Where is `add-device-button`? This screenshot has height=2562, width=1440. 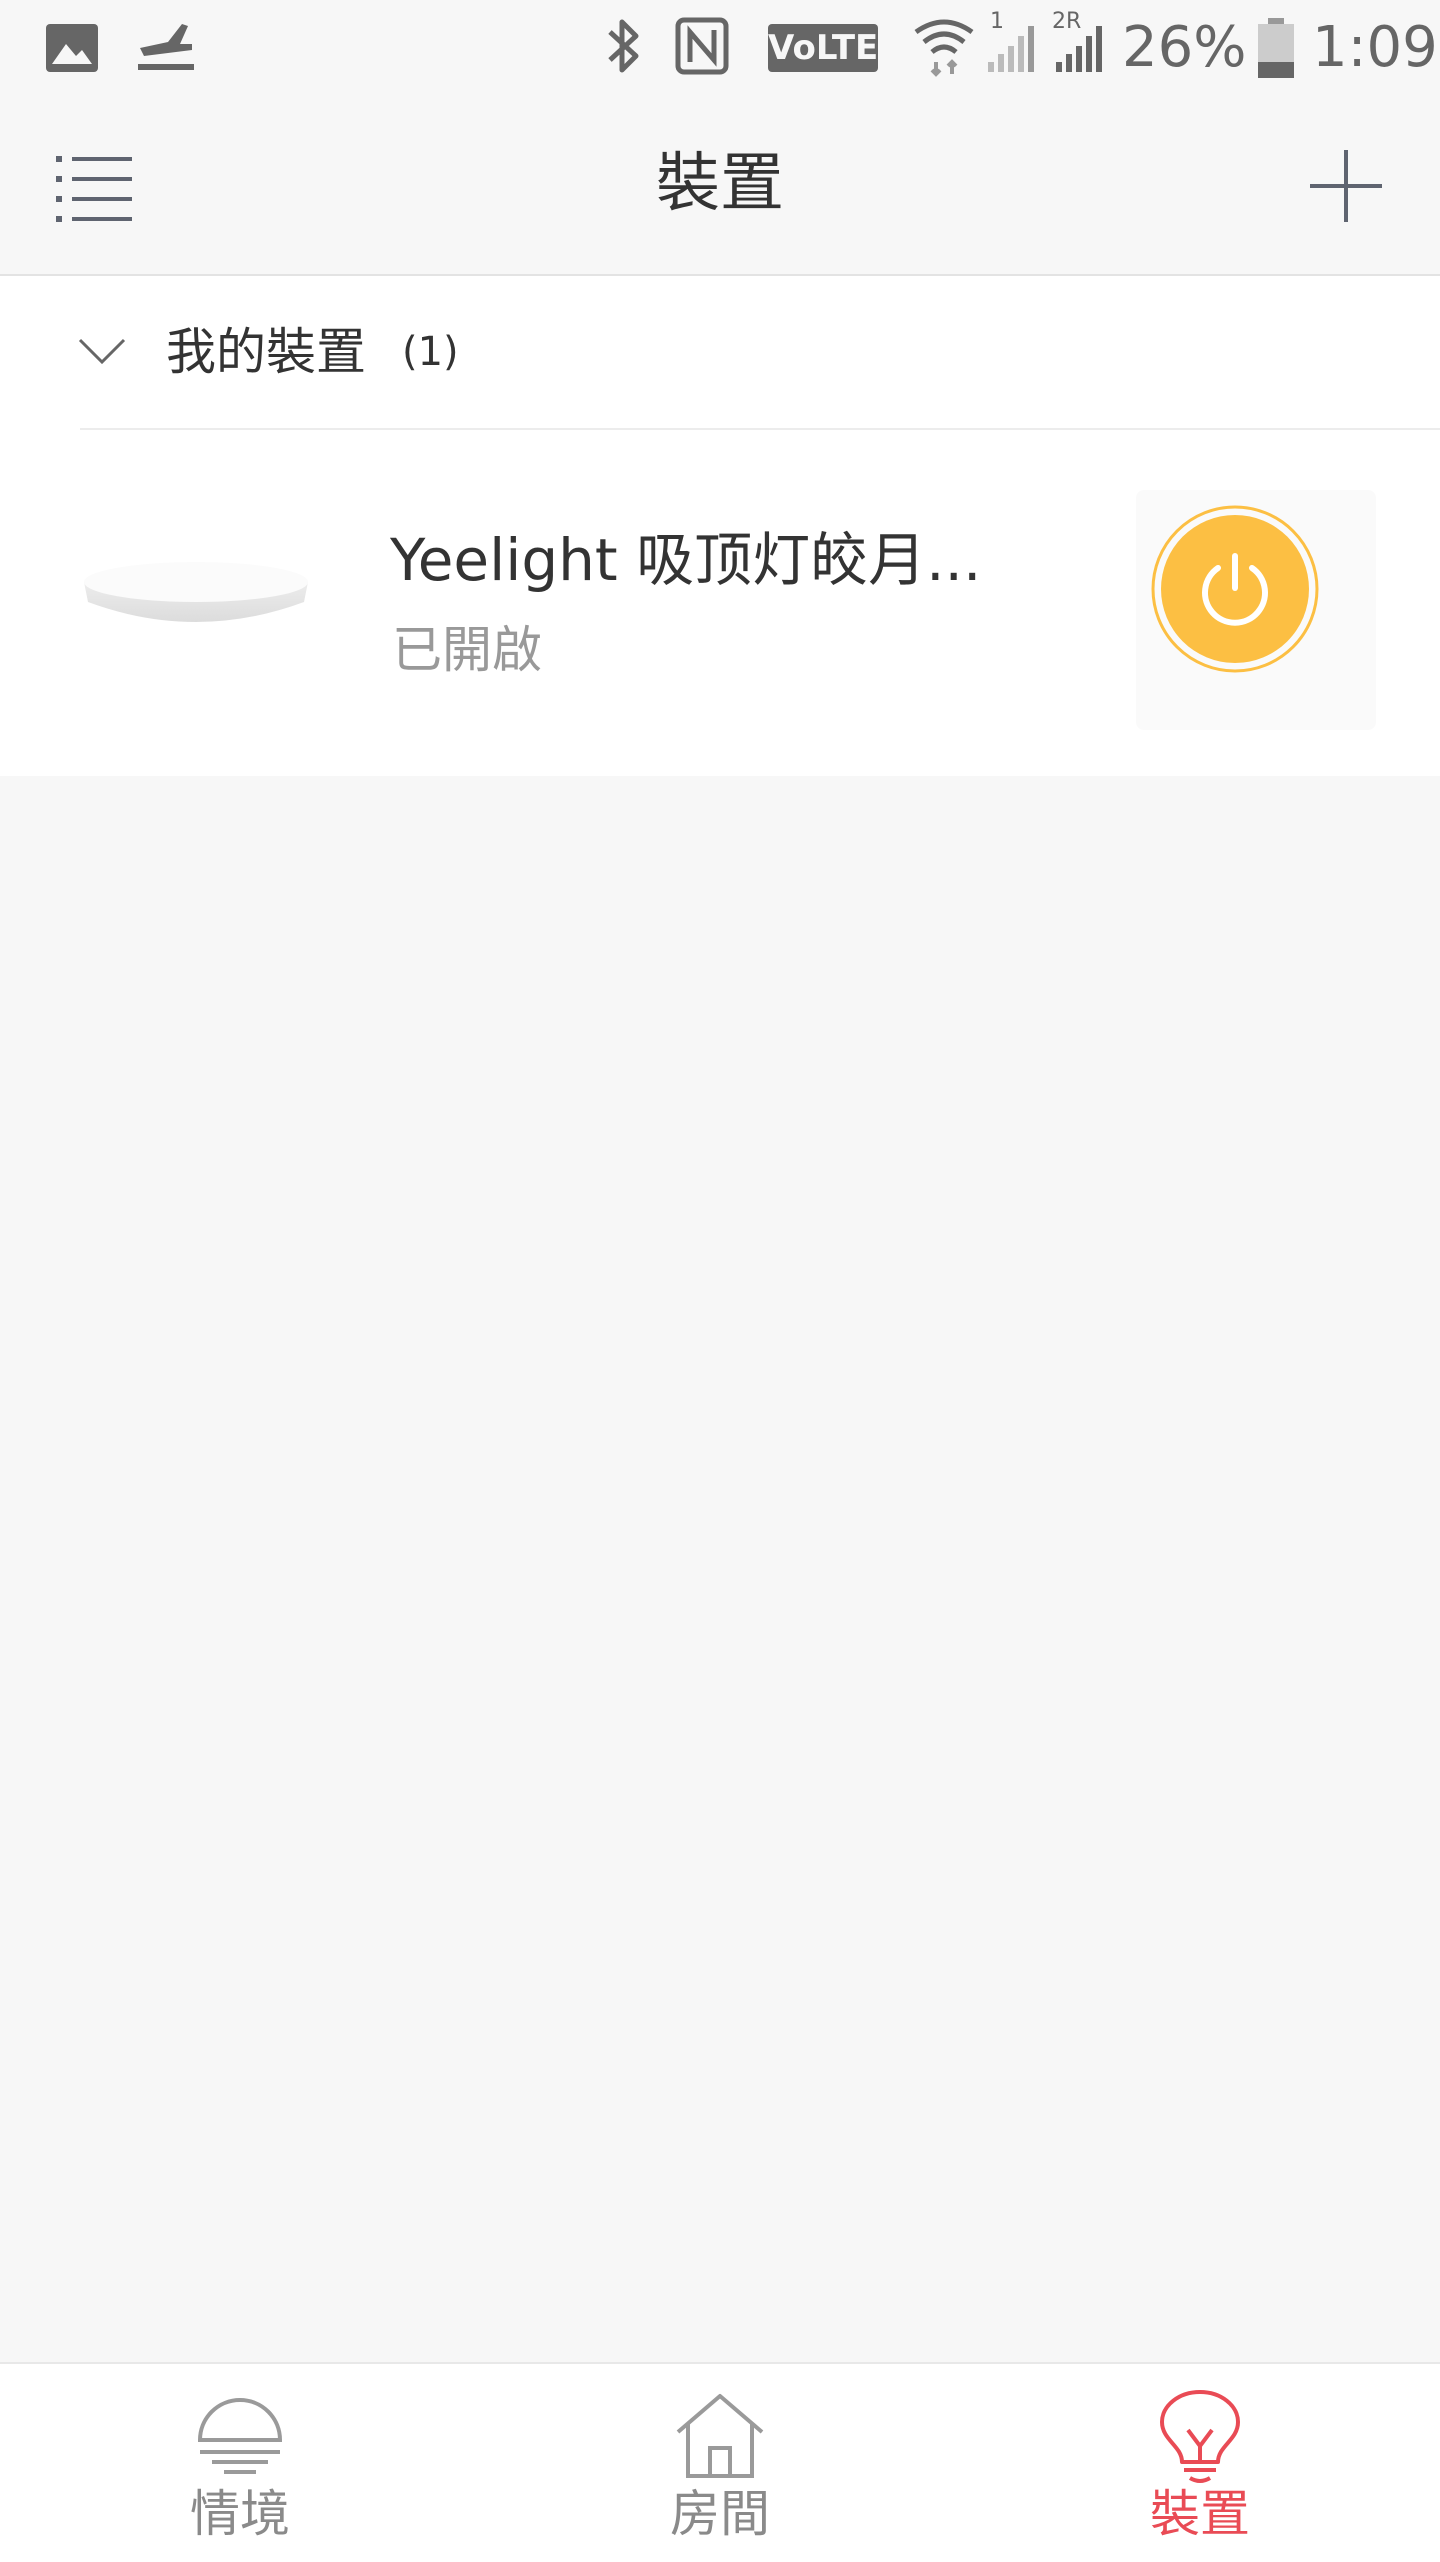 add-device-button is located at coordinates (1346, 186).